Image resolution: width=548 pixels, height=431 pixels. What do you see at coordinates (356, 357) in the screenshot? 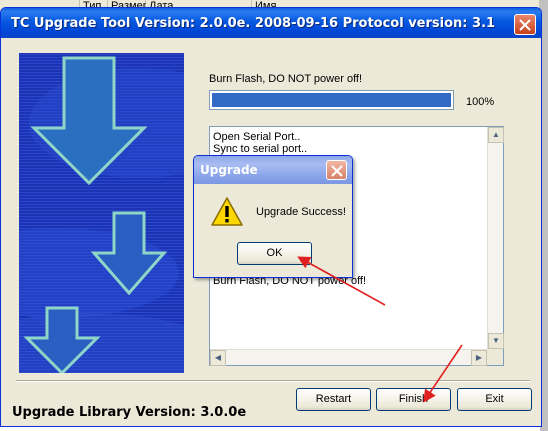
I see `log-horizontal-scrollbar: ◀ ▶` at bounding box center [356, 357].